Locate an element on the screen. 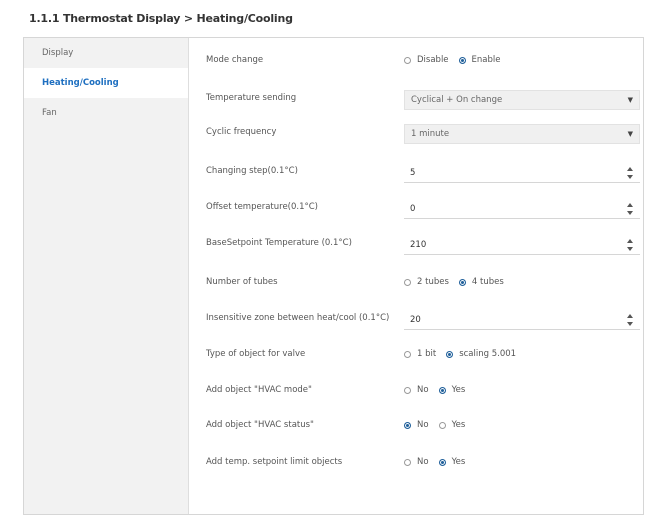 The image size is (654, 522). two-tubes-radio: 2 tubes is located at coordinates (426, 282).